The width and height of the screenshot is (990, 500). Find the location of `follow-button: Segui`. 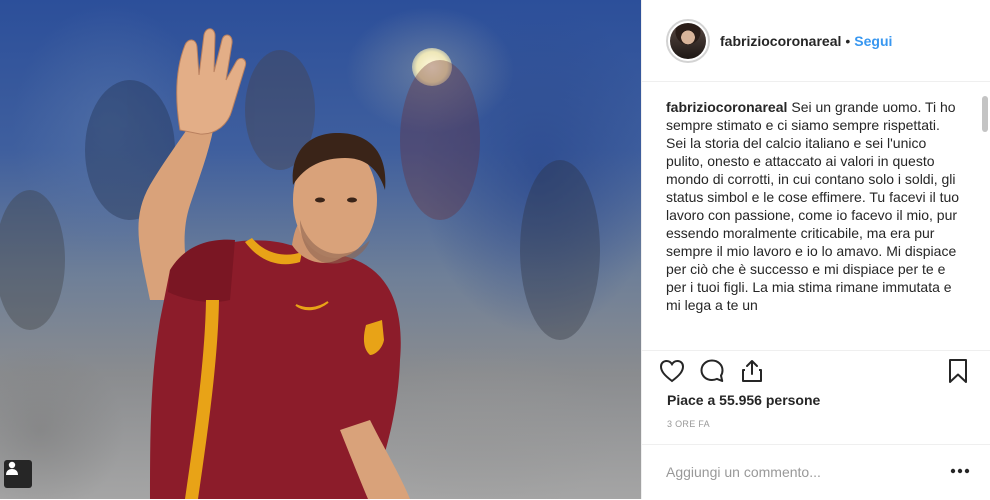

follow-button: Segui is located at coordinates (873, 41).